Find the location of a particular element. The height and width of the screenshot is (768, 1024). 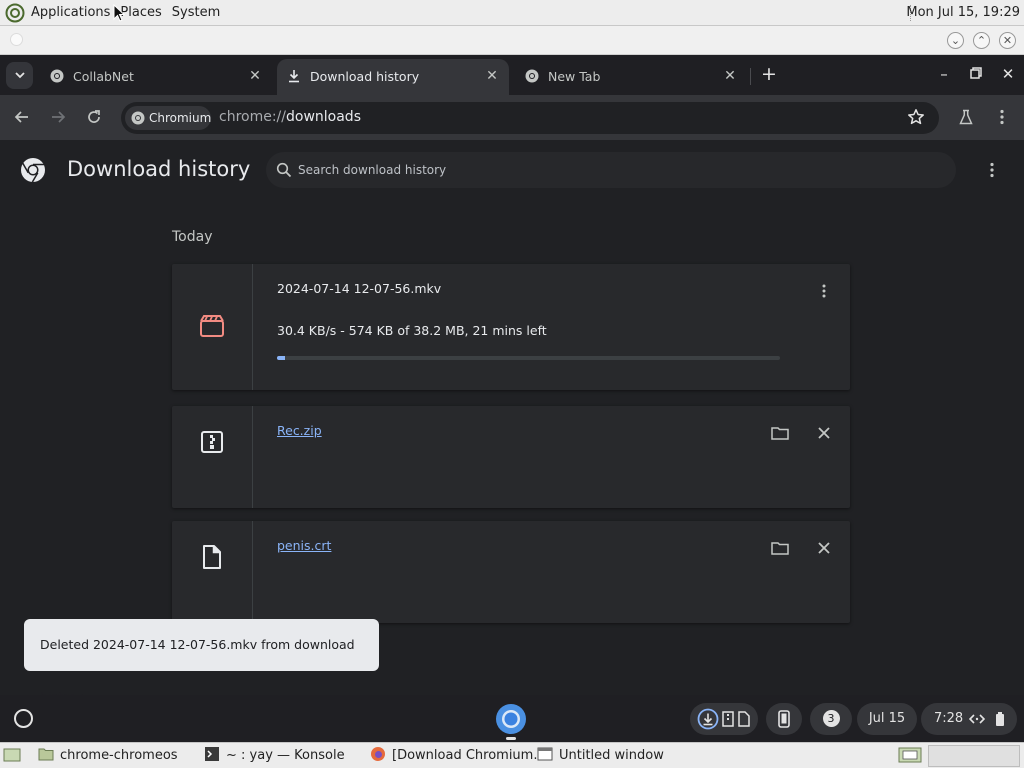

download-filename: 2024-07-14 12-07-56.mkv is located at coordinates (359, 288).